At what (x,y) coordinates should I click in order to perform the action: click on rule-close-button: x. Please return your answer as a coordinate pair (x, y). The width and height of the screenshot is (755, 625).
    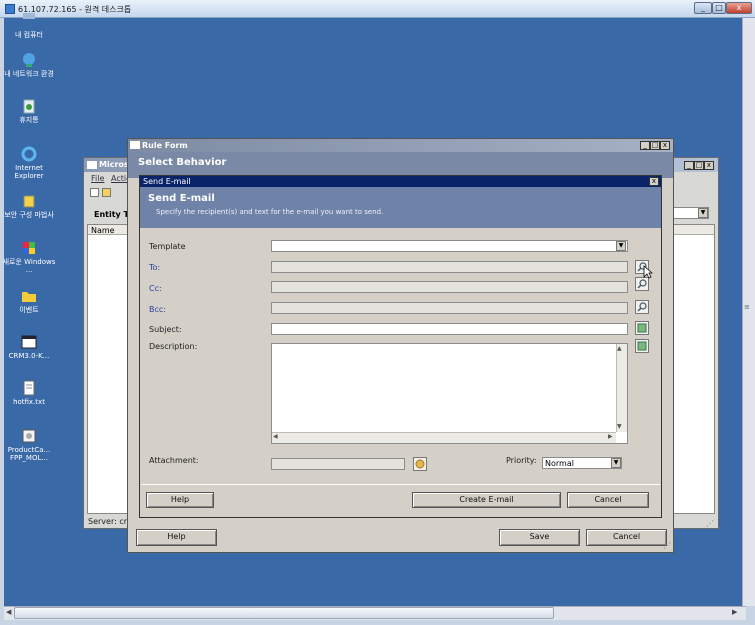
    Looking at the image, I should click on (665, 145).